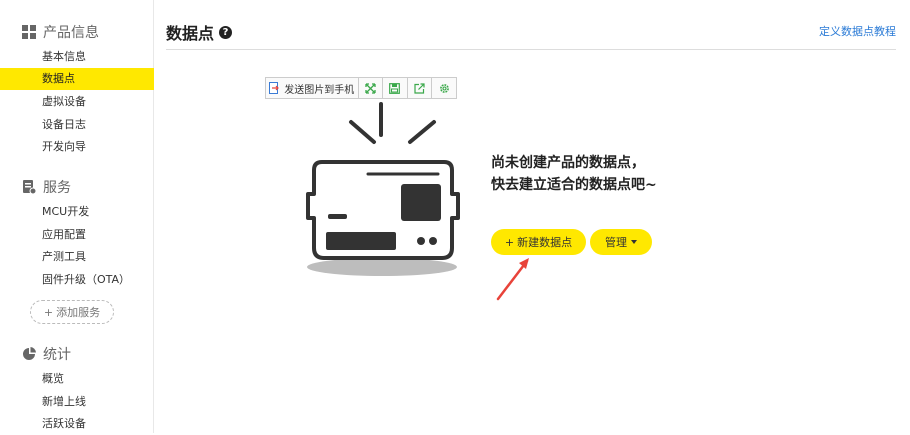 The width and height of the screenshot is (910, 435). I want to click on section-header-product-info: 产品信息, so click(60, 32).